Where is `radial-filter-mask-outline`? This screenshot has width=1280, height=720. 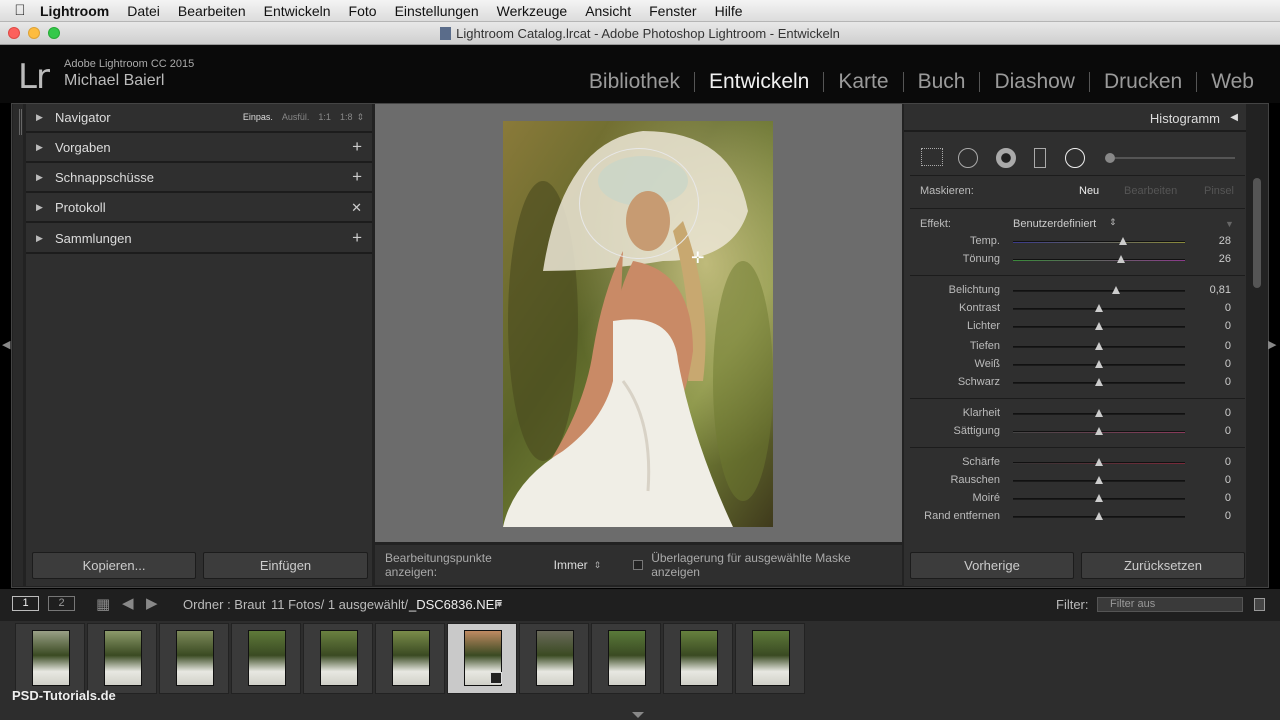 radial-filter-mask-outline is located at coordinates (639, 203).